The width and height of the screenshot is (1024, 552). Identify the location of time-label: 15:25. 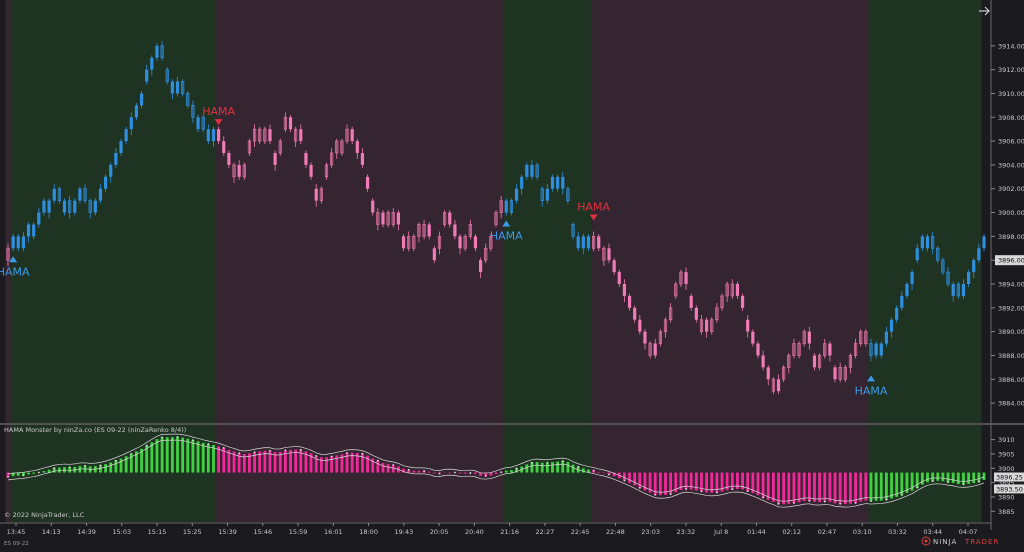
(192, 532).